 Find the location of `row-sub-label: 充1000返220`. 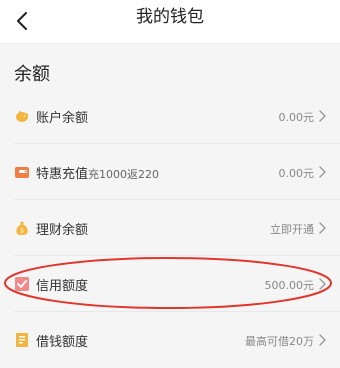

row-sub-label: 充1000返220 is located at coordinates (124, 174).